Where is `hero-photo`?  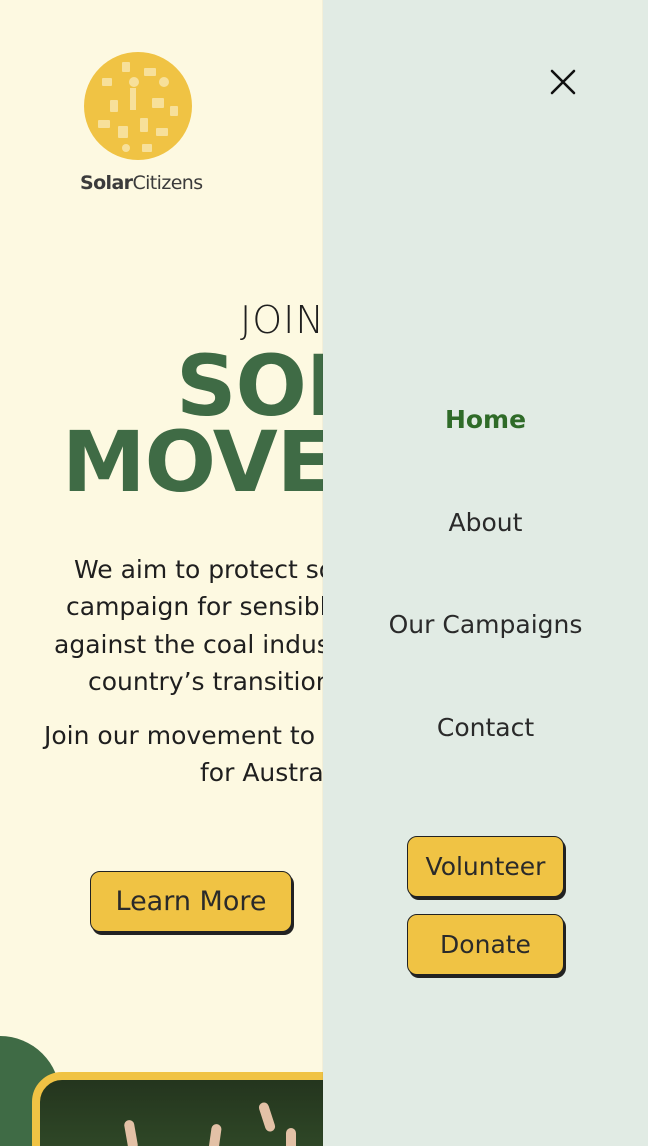
hero-photo is located at coordinates (202, 1109).